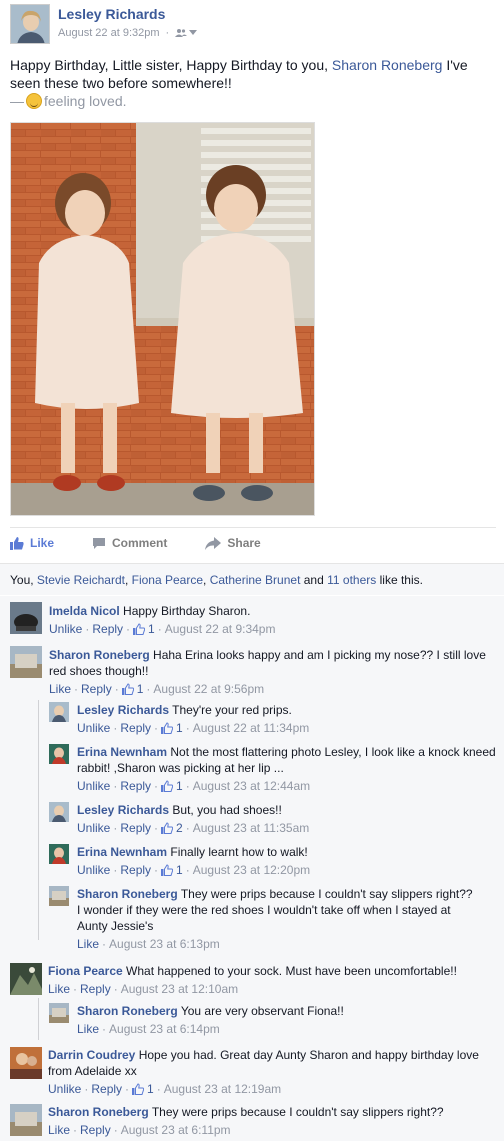 This screenshot has height=1141, width=504. Describe the element at coordinates (109, 33) in the screenshot. I see `post-timestamp: August 22 at 9:32pm` at that location.